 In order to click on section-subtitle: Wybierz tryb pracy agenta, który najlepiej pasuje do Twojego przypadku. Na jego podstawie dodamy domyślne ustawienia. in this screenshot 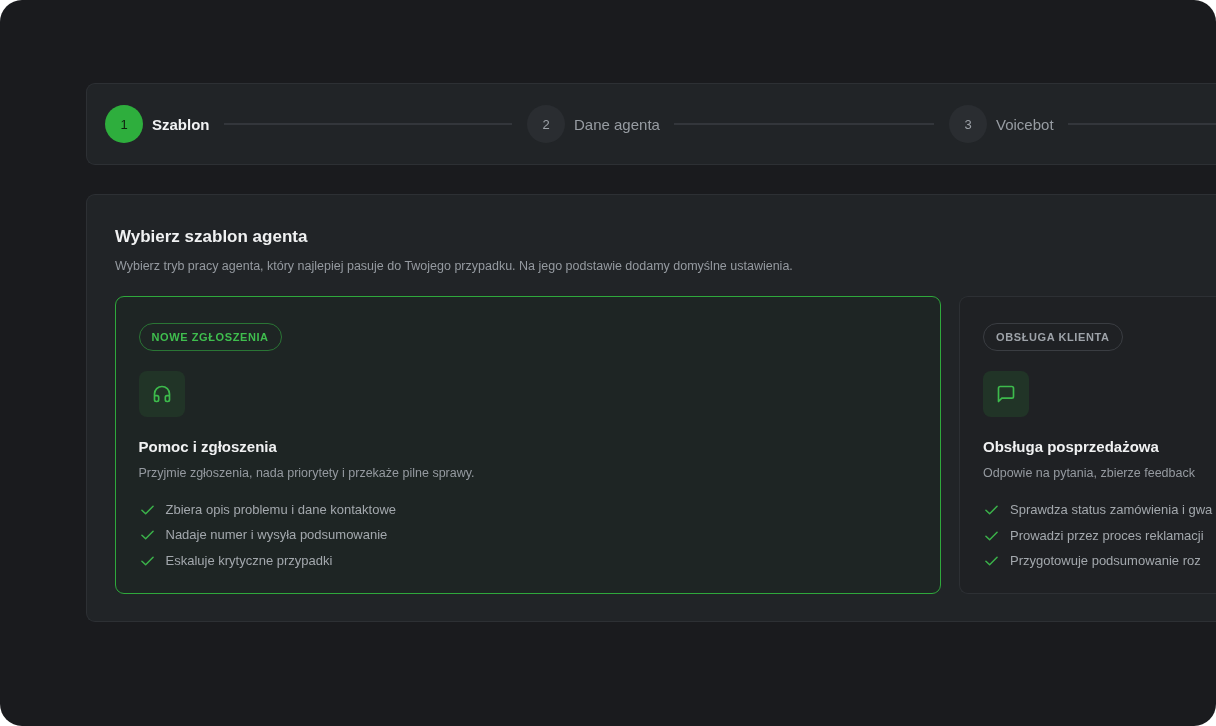, I will do `click(454, 266)`.